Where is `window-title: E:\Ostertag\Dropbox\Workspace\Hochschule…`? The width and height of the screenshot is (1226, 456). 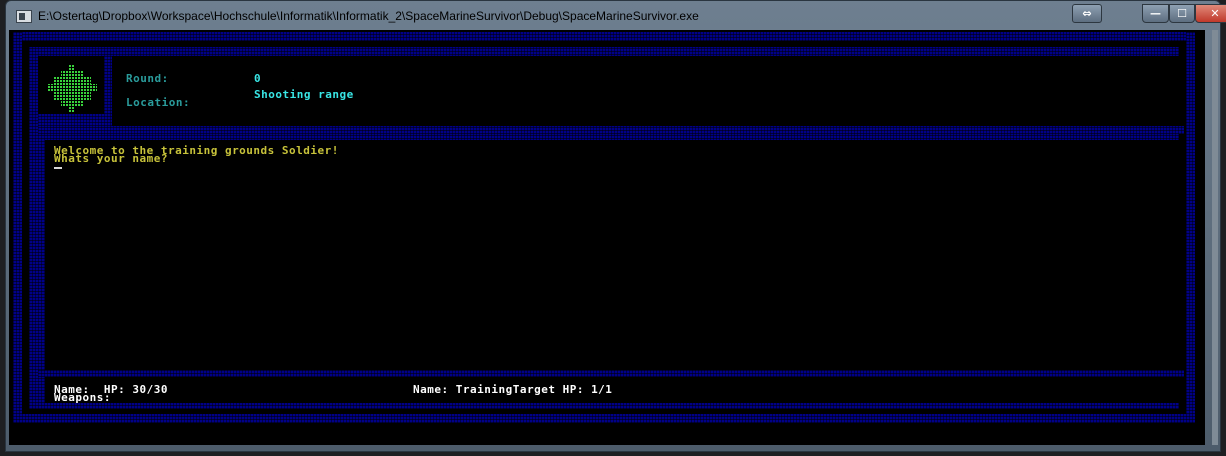 window-title: E:\Ostertag\Dropbox\Workspace\Hochschule… is located at coordinates (368, 16).